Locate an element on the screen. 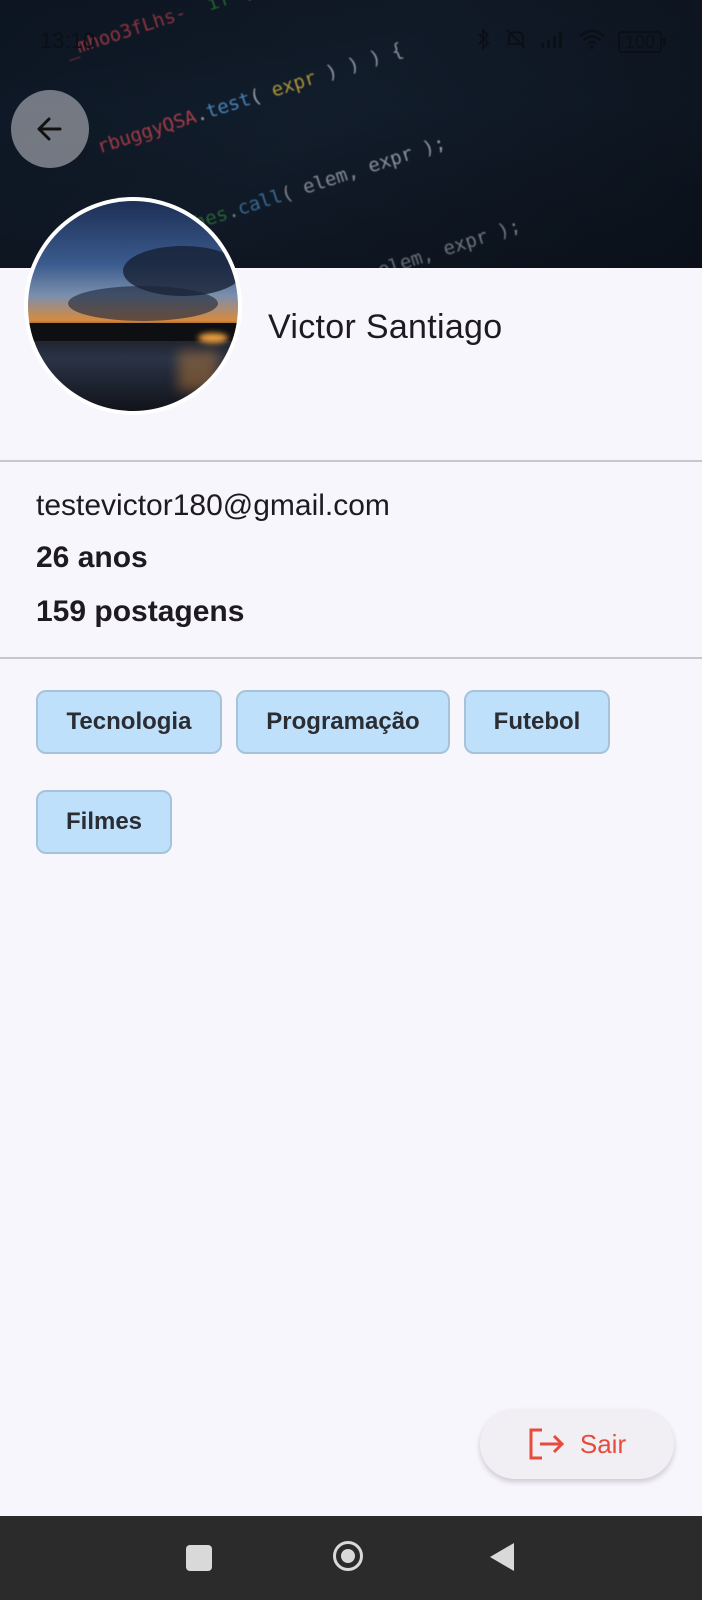 The width and height of the screenshot is (702, 1600). mute-icon is located at coordinates (516, 41).